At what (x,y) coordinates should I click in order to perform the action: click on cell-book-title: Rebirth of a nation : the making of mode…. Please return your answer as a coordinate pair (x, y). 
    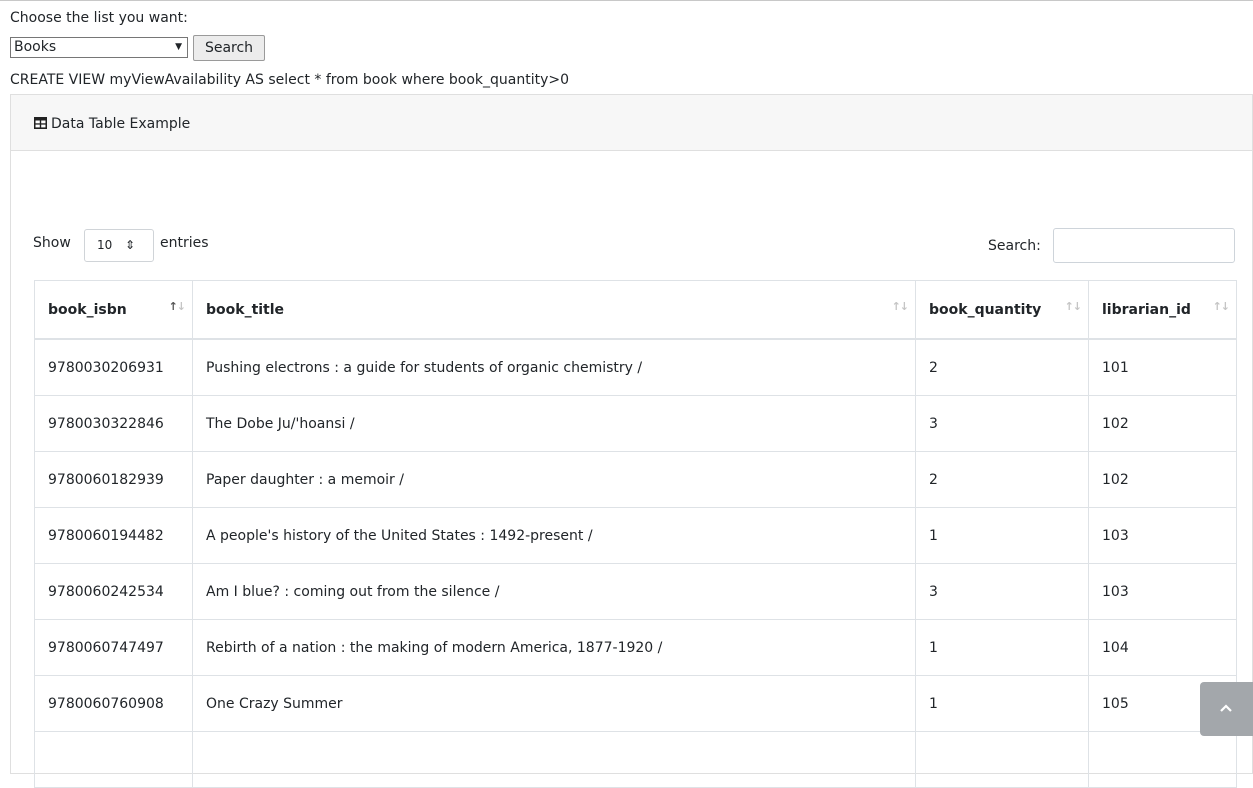
    Looking at the image, I should click on (554, 647).